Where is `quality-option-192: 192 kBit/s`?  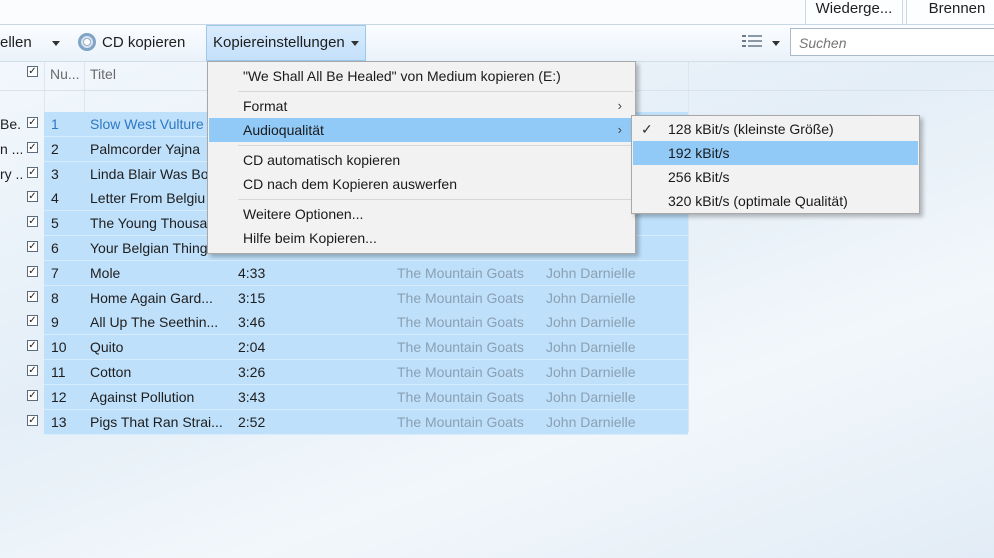 quality-option-192: 192 kBit/s is located at coordinates (775, 153).